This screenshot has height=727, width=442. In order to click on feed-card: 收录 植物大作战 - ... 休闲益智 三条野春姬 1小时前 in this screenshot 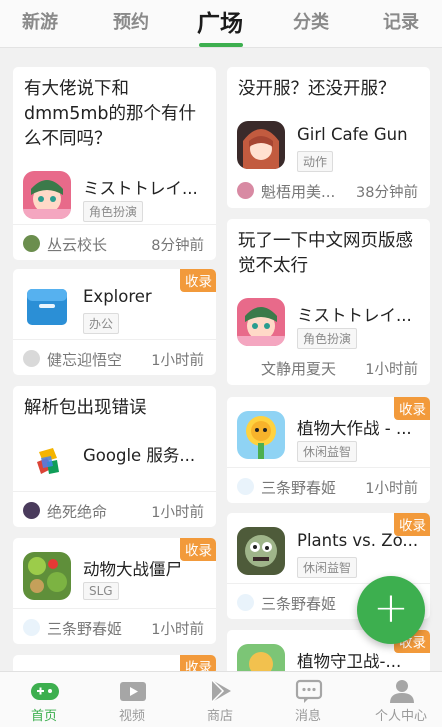, I will do `click(328, 450)`.